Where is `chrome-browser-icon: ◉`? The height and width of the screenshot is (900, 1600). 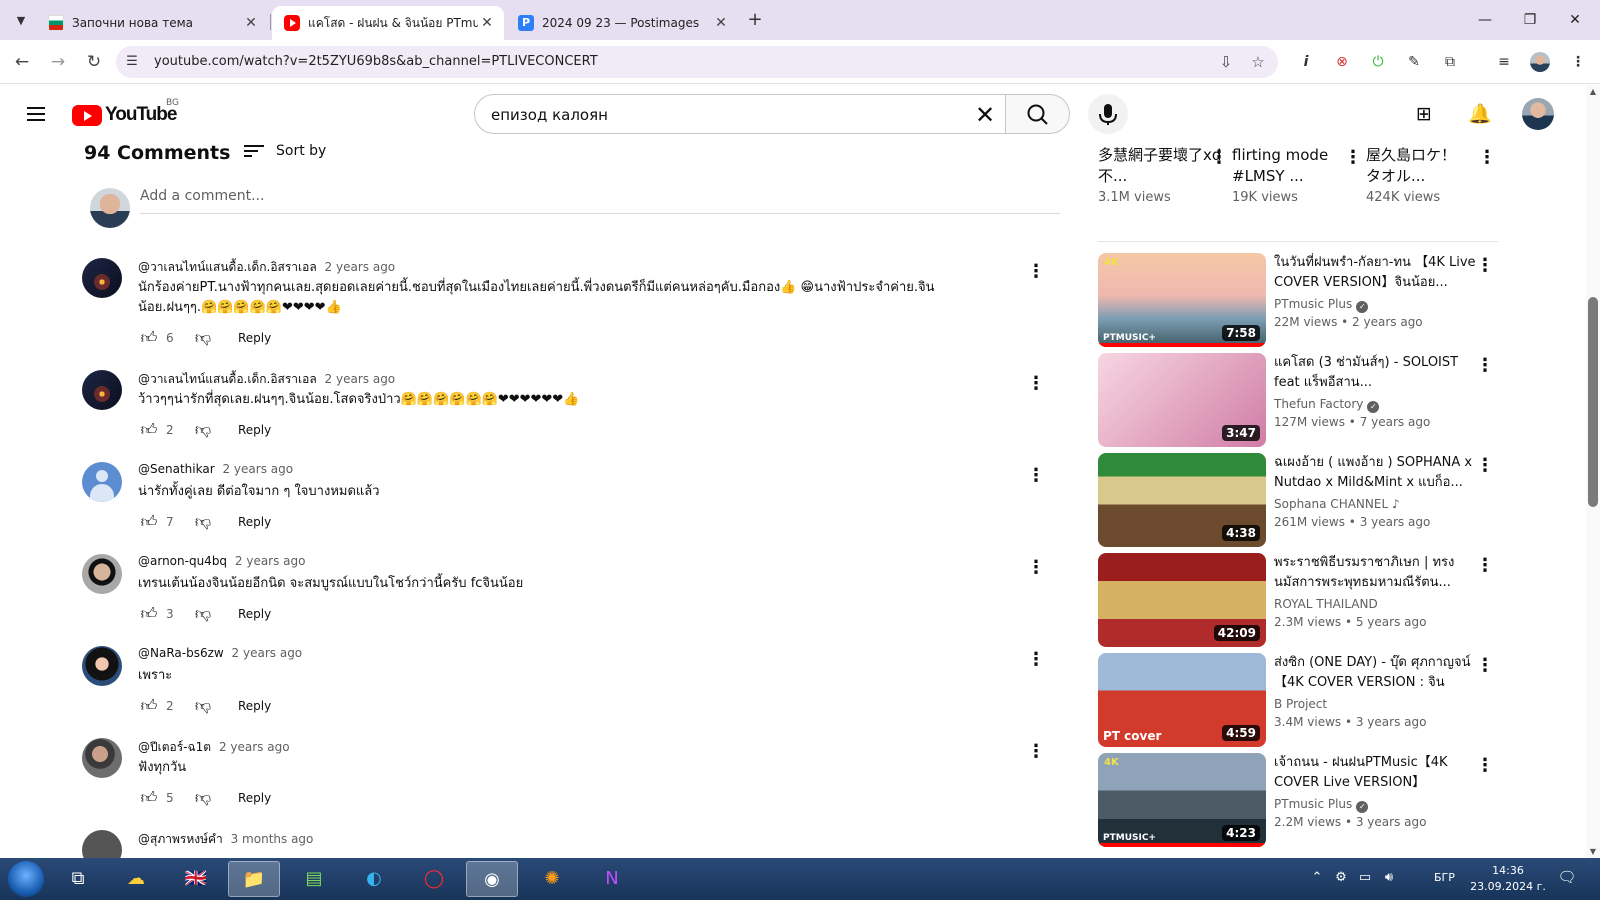
chrome-browser-icon: ◉ is located at coordinates (492, 879).